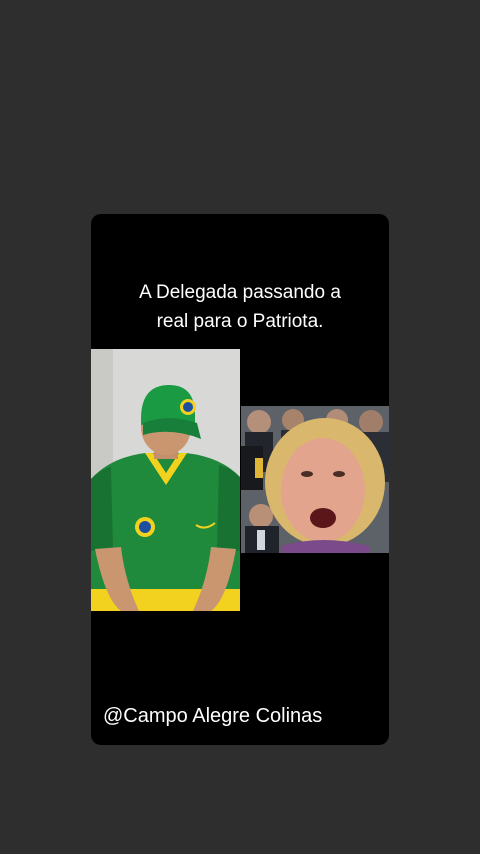 The width and height of the screenshot is (480, 854). Describe the element at coordinates (240, 321) in the screenshot. I see `caption-line-2: real para o Patriota.` at that location.